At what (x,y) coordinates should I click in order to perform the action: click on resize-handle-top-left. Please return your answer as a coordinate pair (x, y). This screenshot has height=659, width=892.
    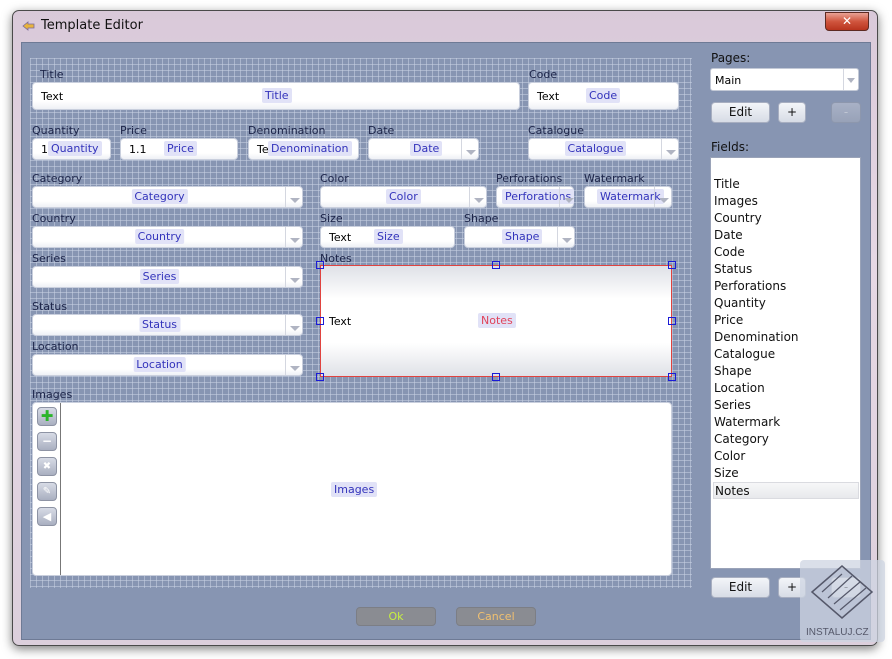
    Looking at the image, I should click on (320, 265).